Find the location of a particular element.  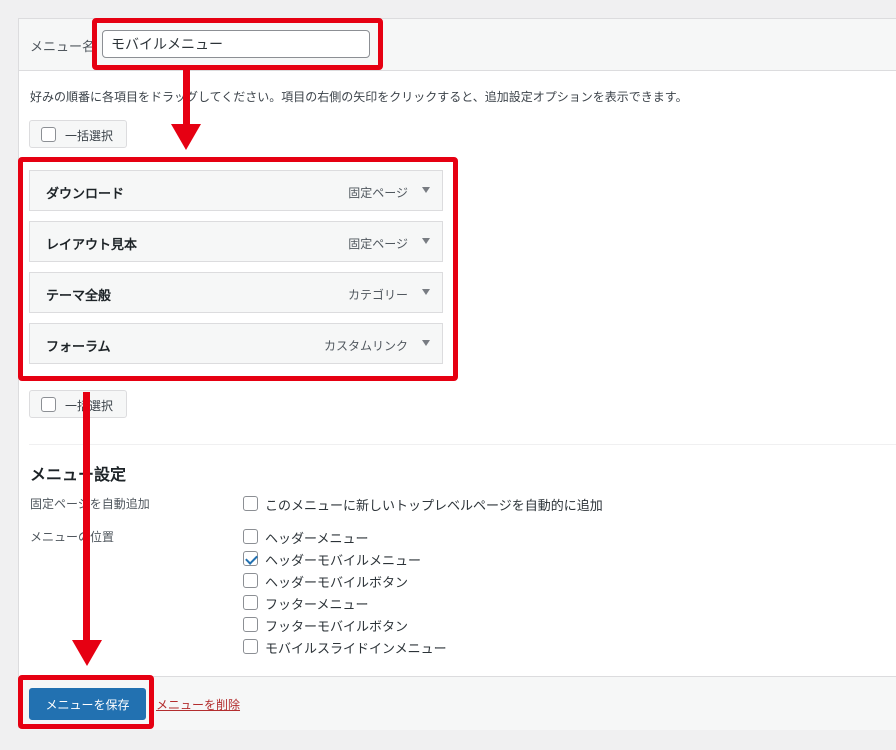

highlight-menu-name is located at coordinates (237, 44).